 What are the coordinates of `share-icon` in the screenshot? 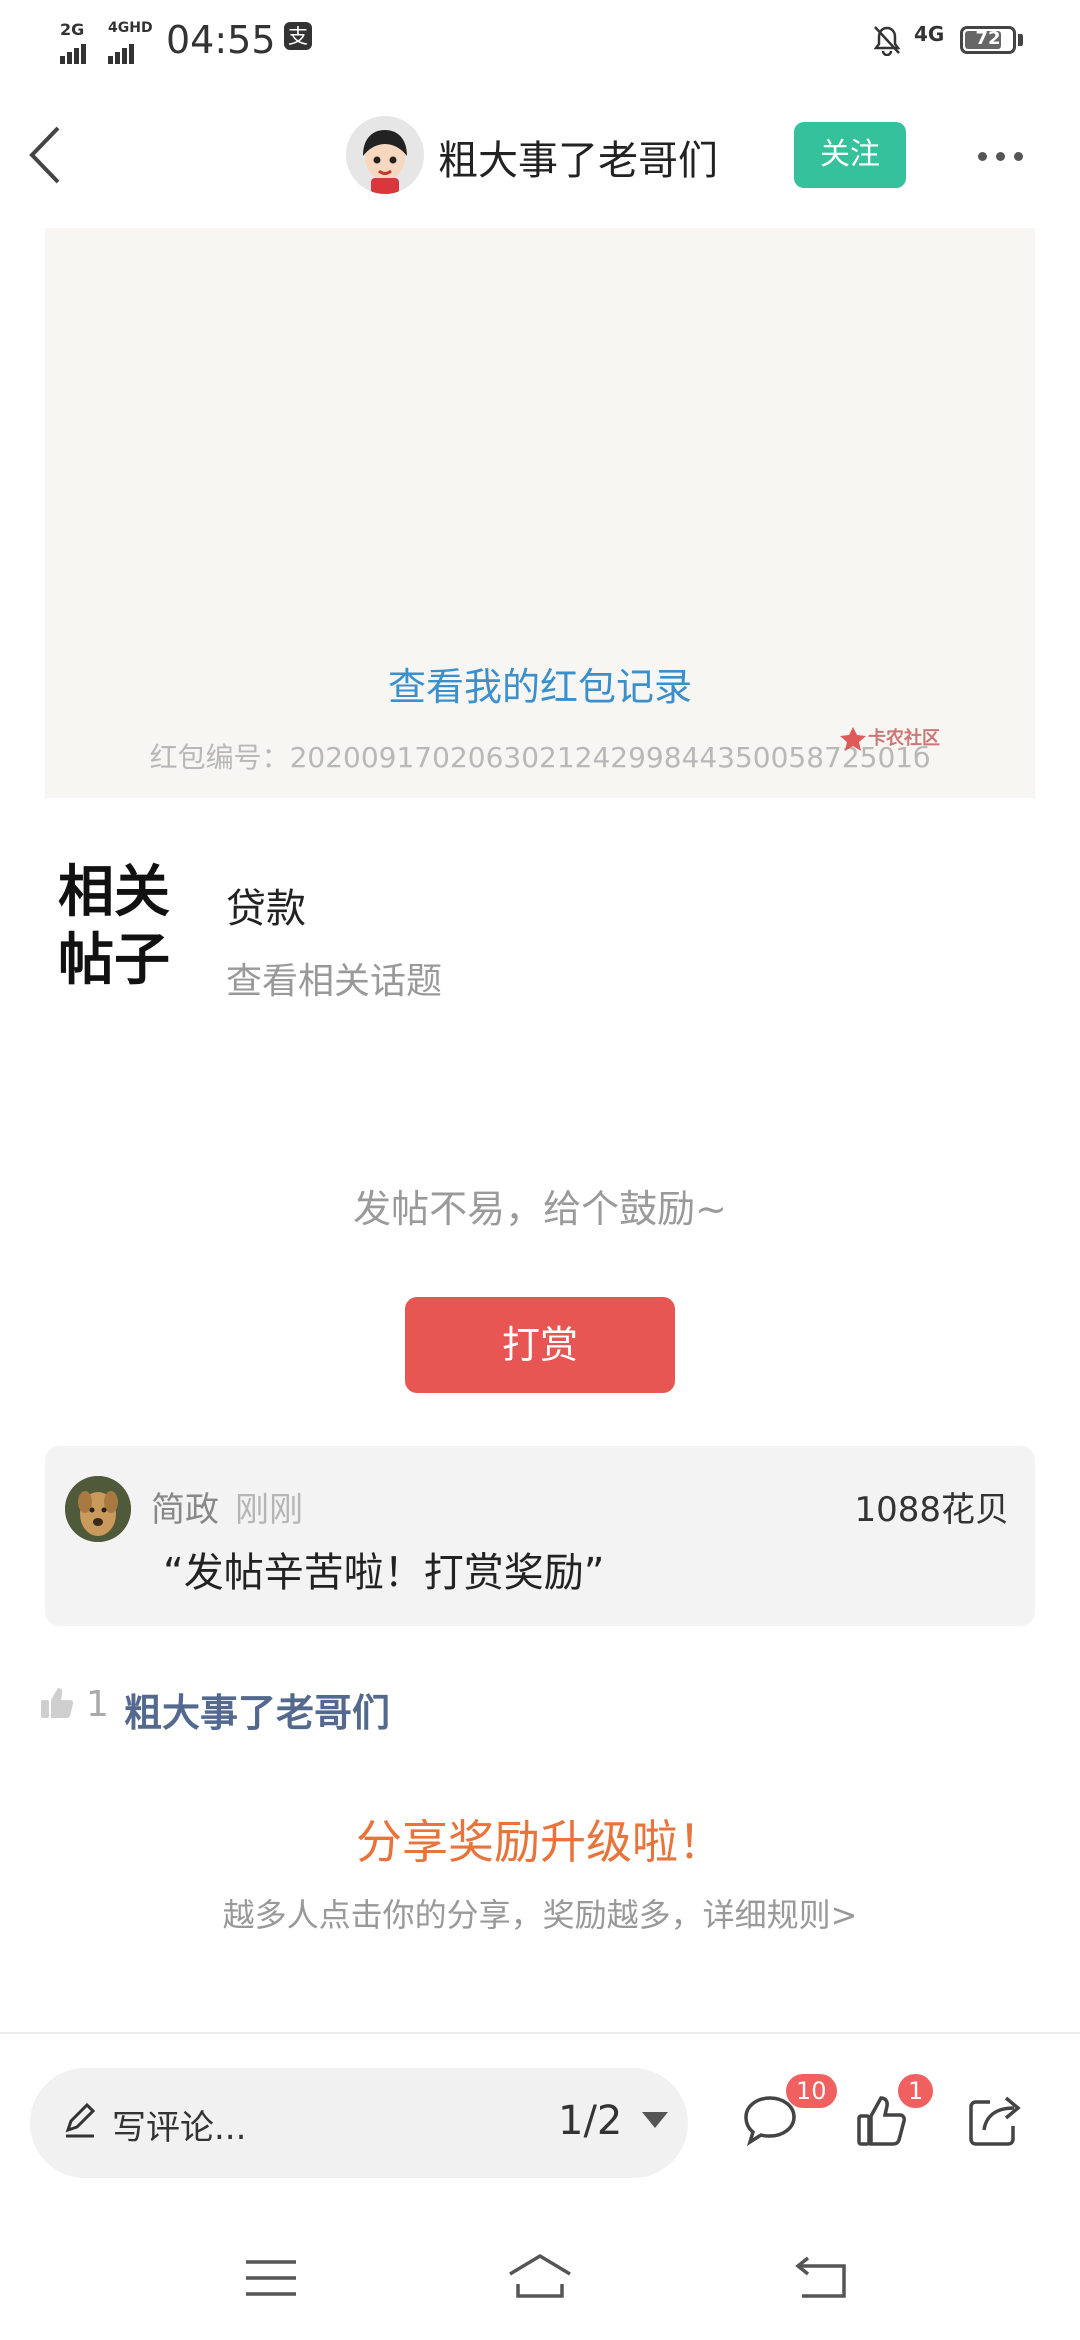 It's located at (996, 2121).